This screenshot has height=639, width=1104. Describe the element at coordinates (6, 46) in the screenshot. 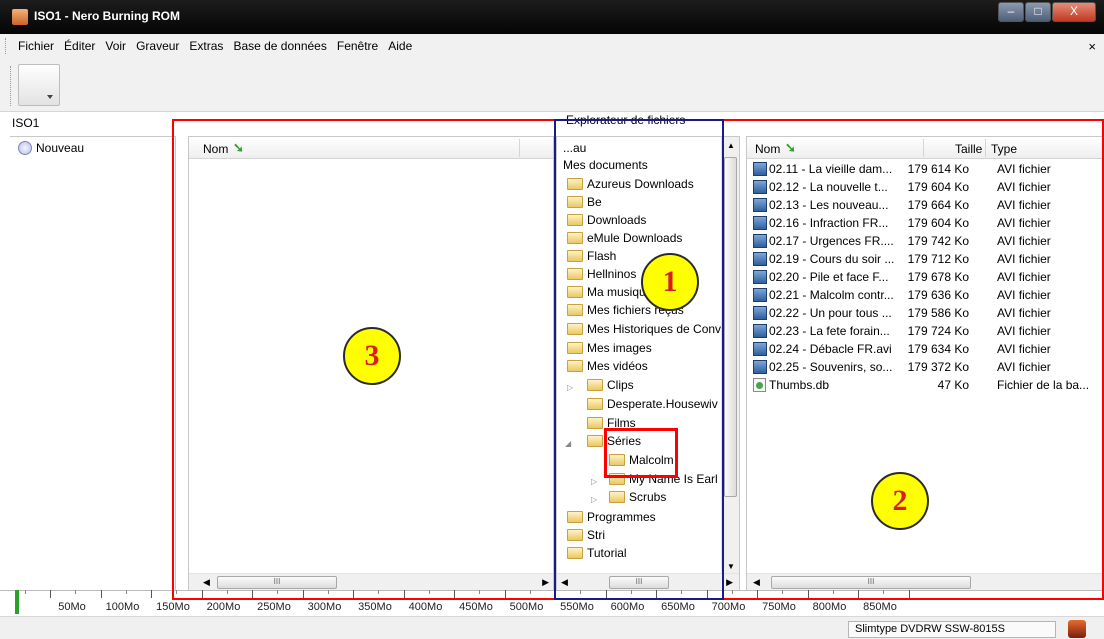

I see `menu-grip` at that location.